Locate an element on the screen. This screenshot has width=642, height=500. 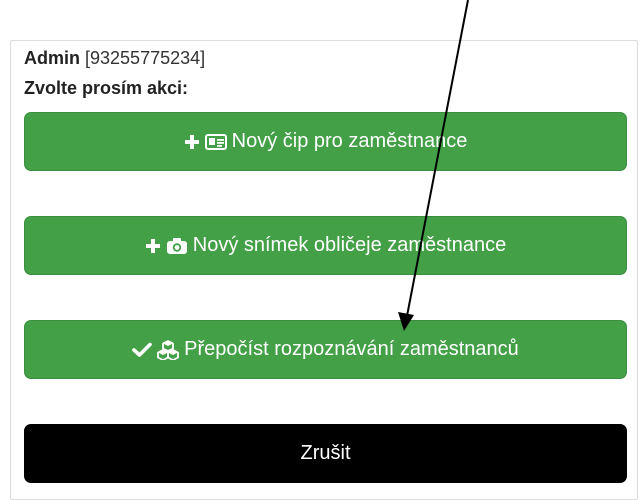
id-card-icon is located at coordinates (215, 141).